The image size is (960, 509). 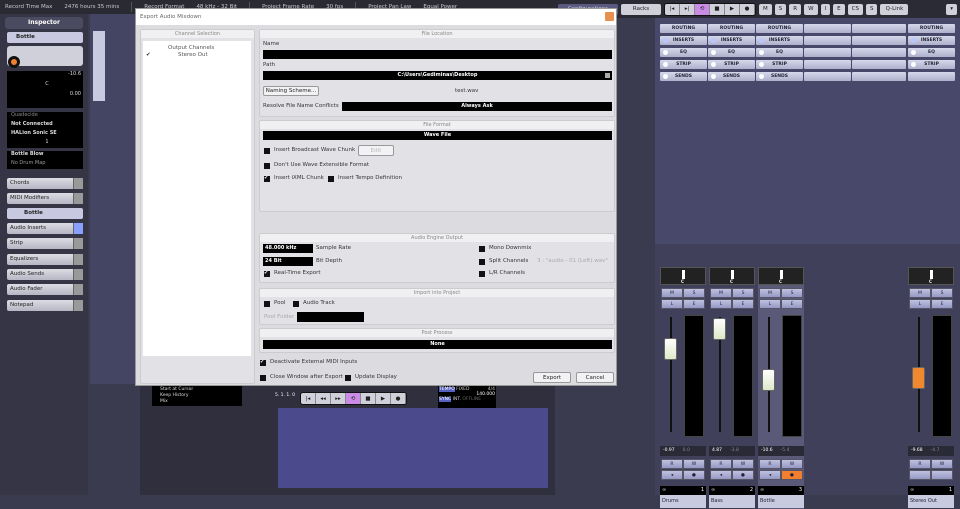 What do you see at coordinates (338, 398) in the screenshot?
I see `forward-icon: ▸▸` at bounding box center [338, 398].